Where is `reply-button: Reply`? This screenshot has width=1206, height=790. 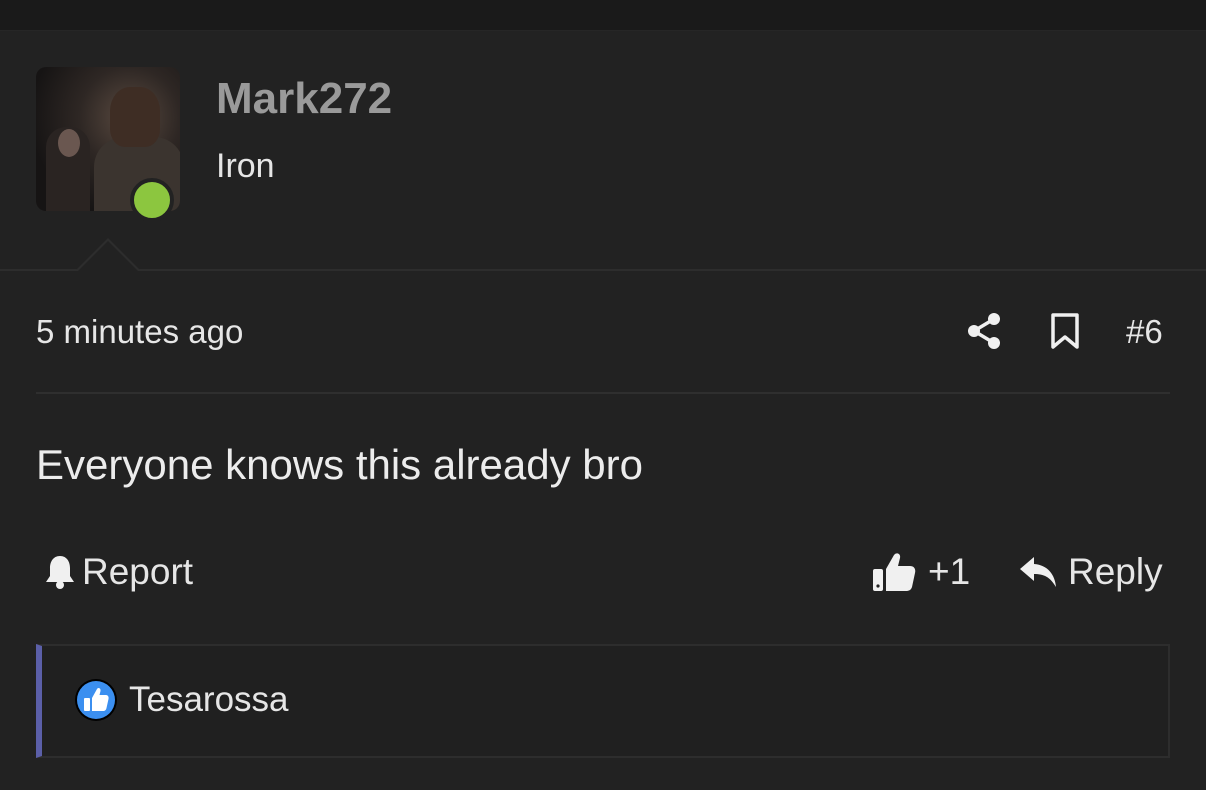
reply-button: Reply is located at coordinates (1090, 572).